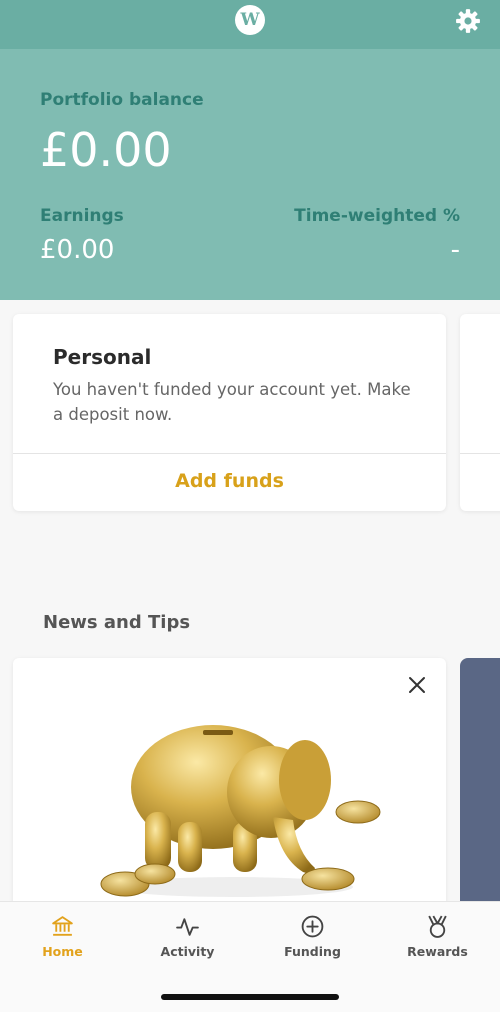 The height and width of the screenshot is (1012, 500). I want to click on time-weighted-label: Time-weighted %, so click(377, 216).